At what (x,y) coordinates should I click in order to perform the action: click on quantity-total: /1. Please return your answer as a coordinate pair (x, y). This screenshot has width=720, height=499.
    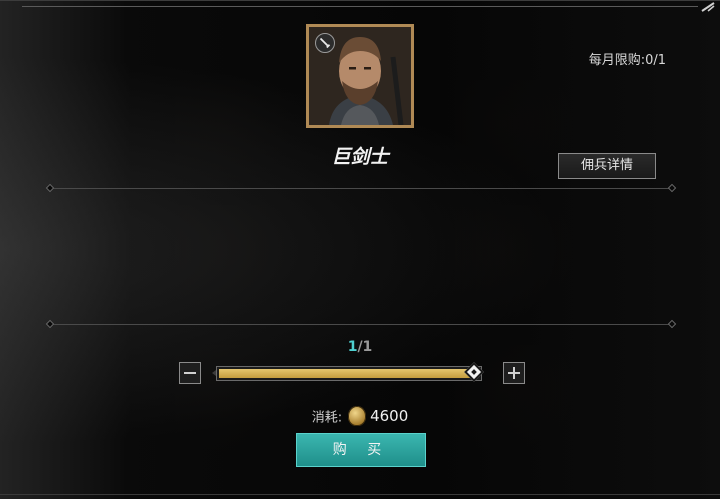
    Looking at the image, I should click on (365, 347).